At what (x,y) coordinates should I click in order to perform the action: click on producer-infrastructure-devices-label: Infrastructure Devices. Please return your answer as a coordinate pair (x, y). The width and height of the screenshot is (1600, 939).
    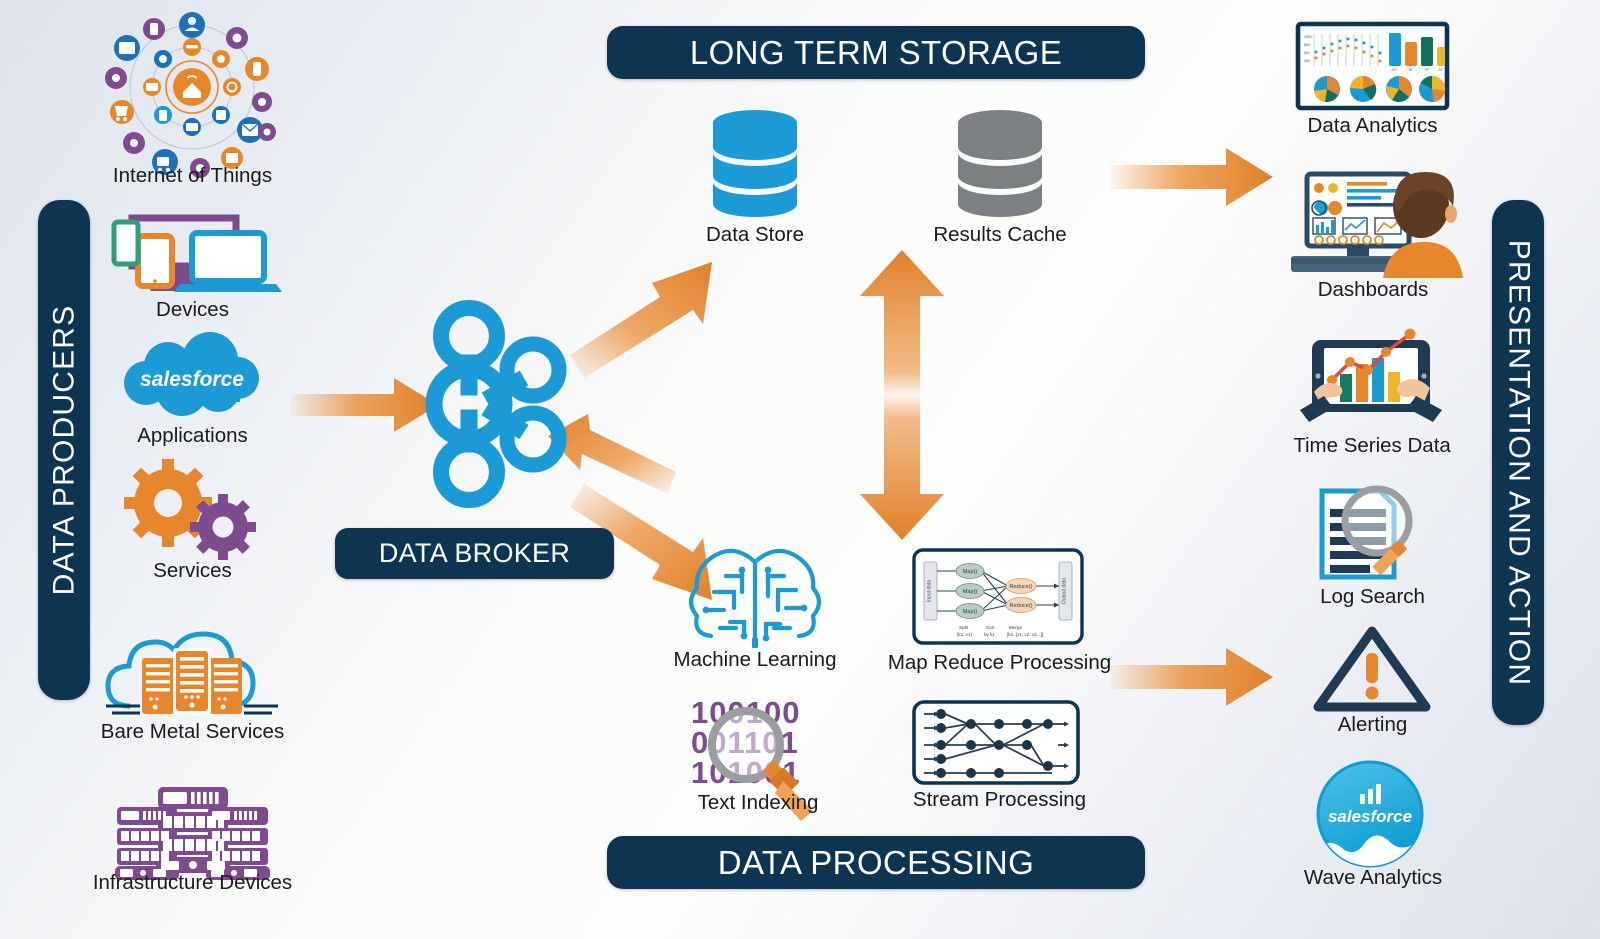
    Looking at the image, I should click on (192, 882).